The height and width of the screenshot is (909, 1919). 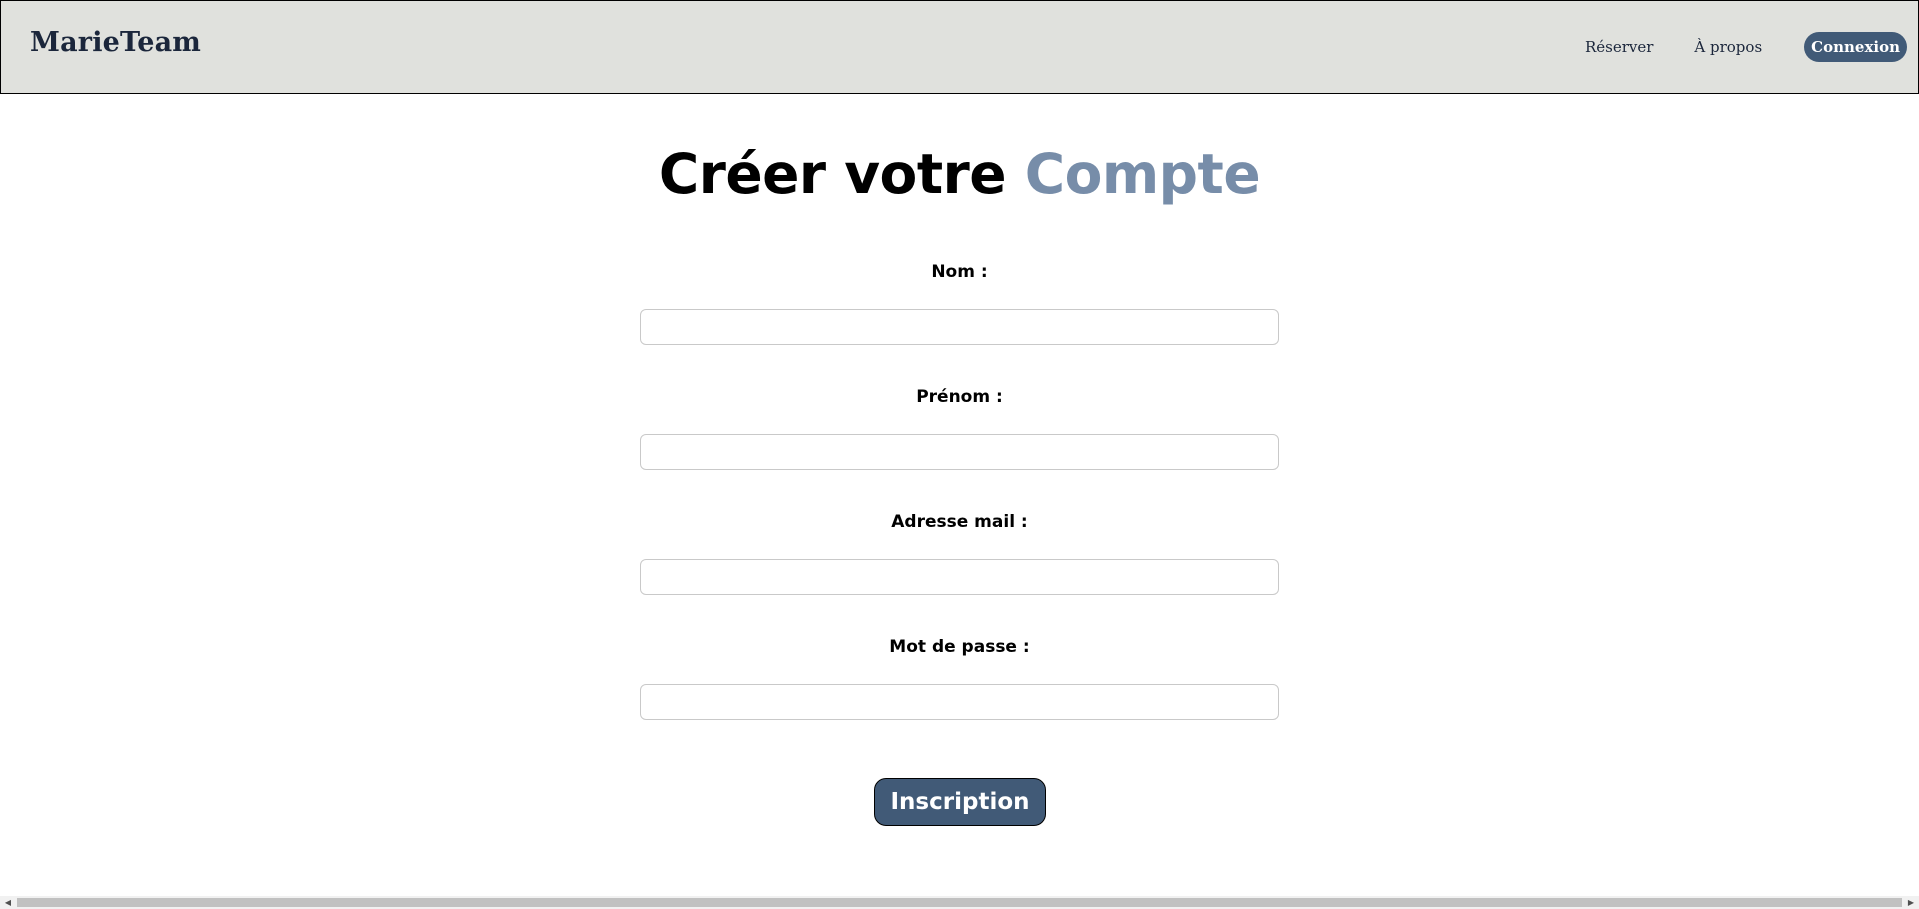 I want to click on login-button: Connexion, so click(x=1855, y=47).